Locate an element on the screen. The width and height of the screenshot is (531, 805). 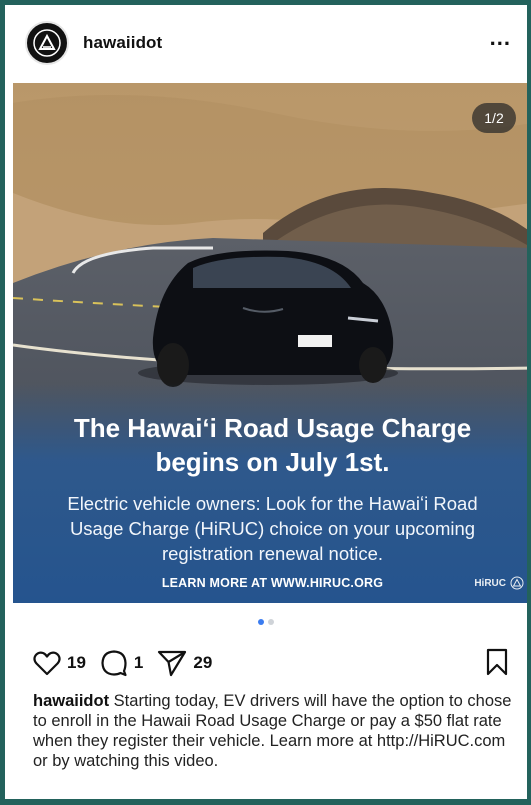
share-action: 29 is located at coordinates (184, 663).